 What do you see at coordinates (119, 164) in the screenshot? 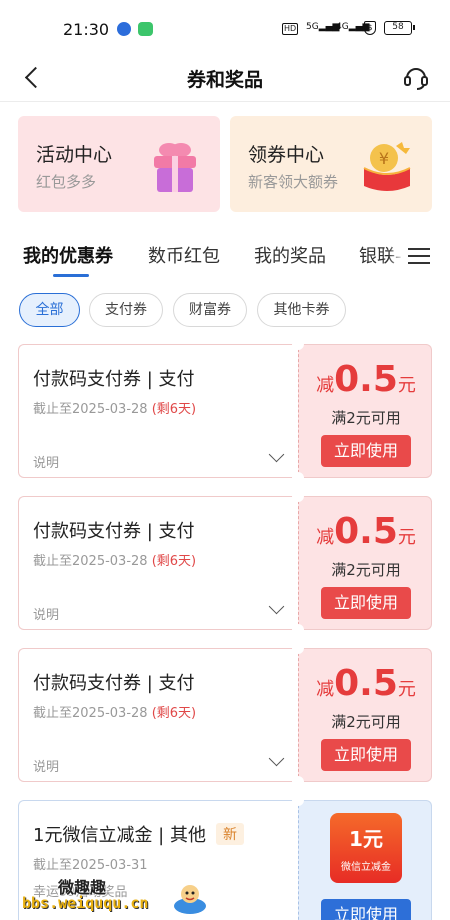
I see `activity-center-card: 活动中心 红包多多` at bounding box center [119, 164].